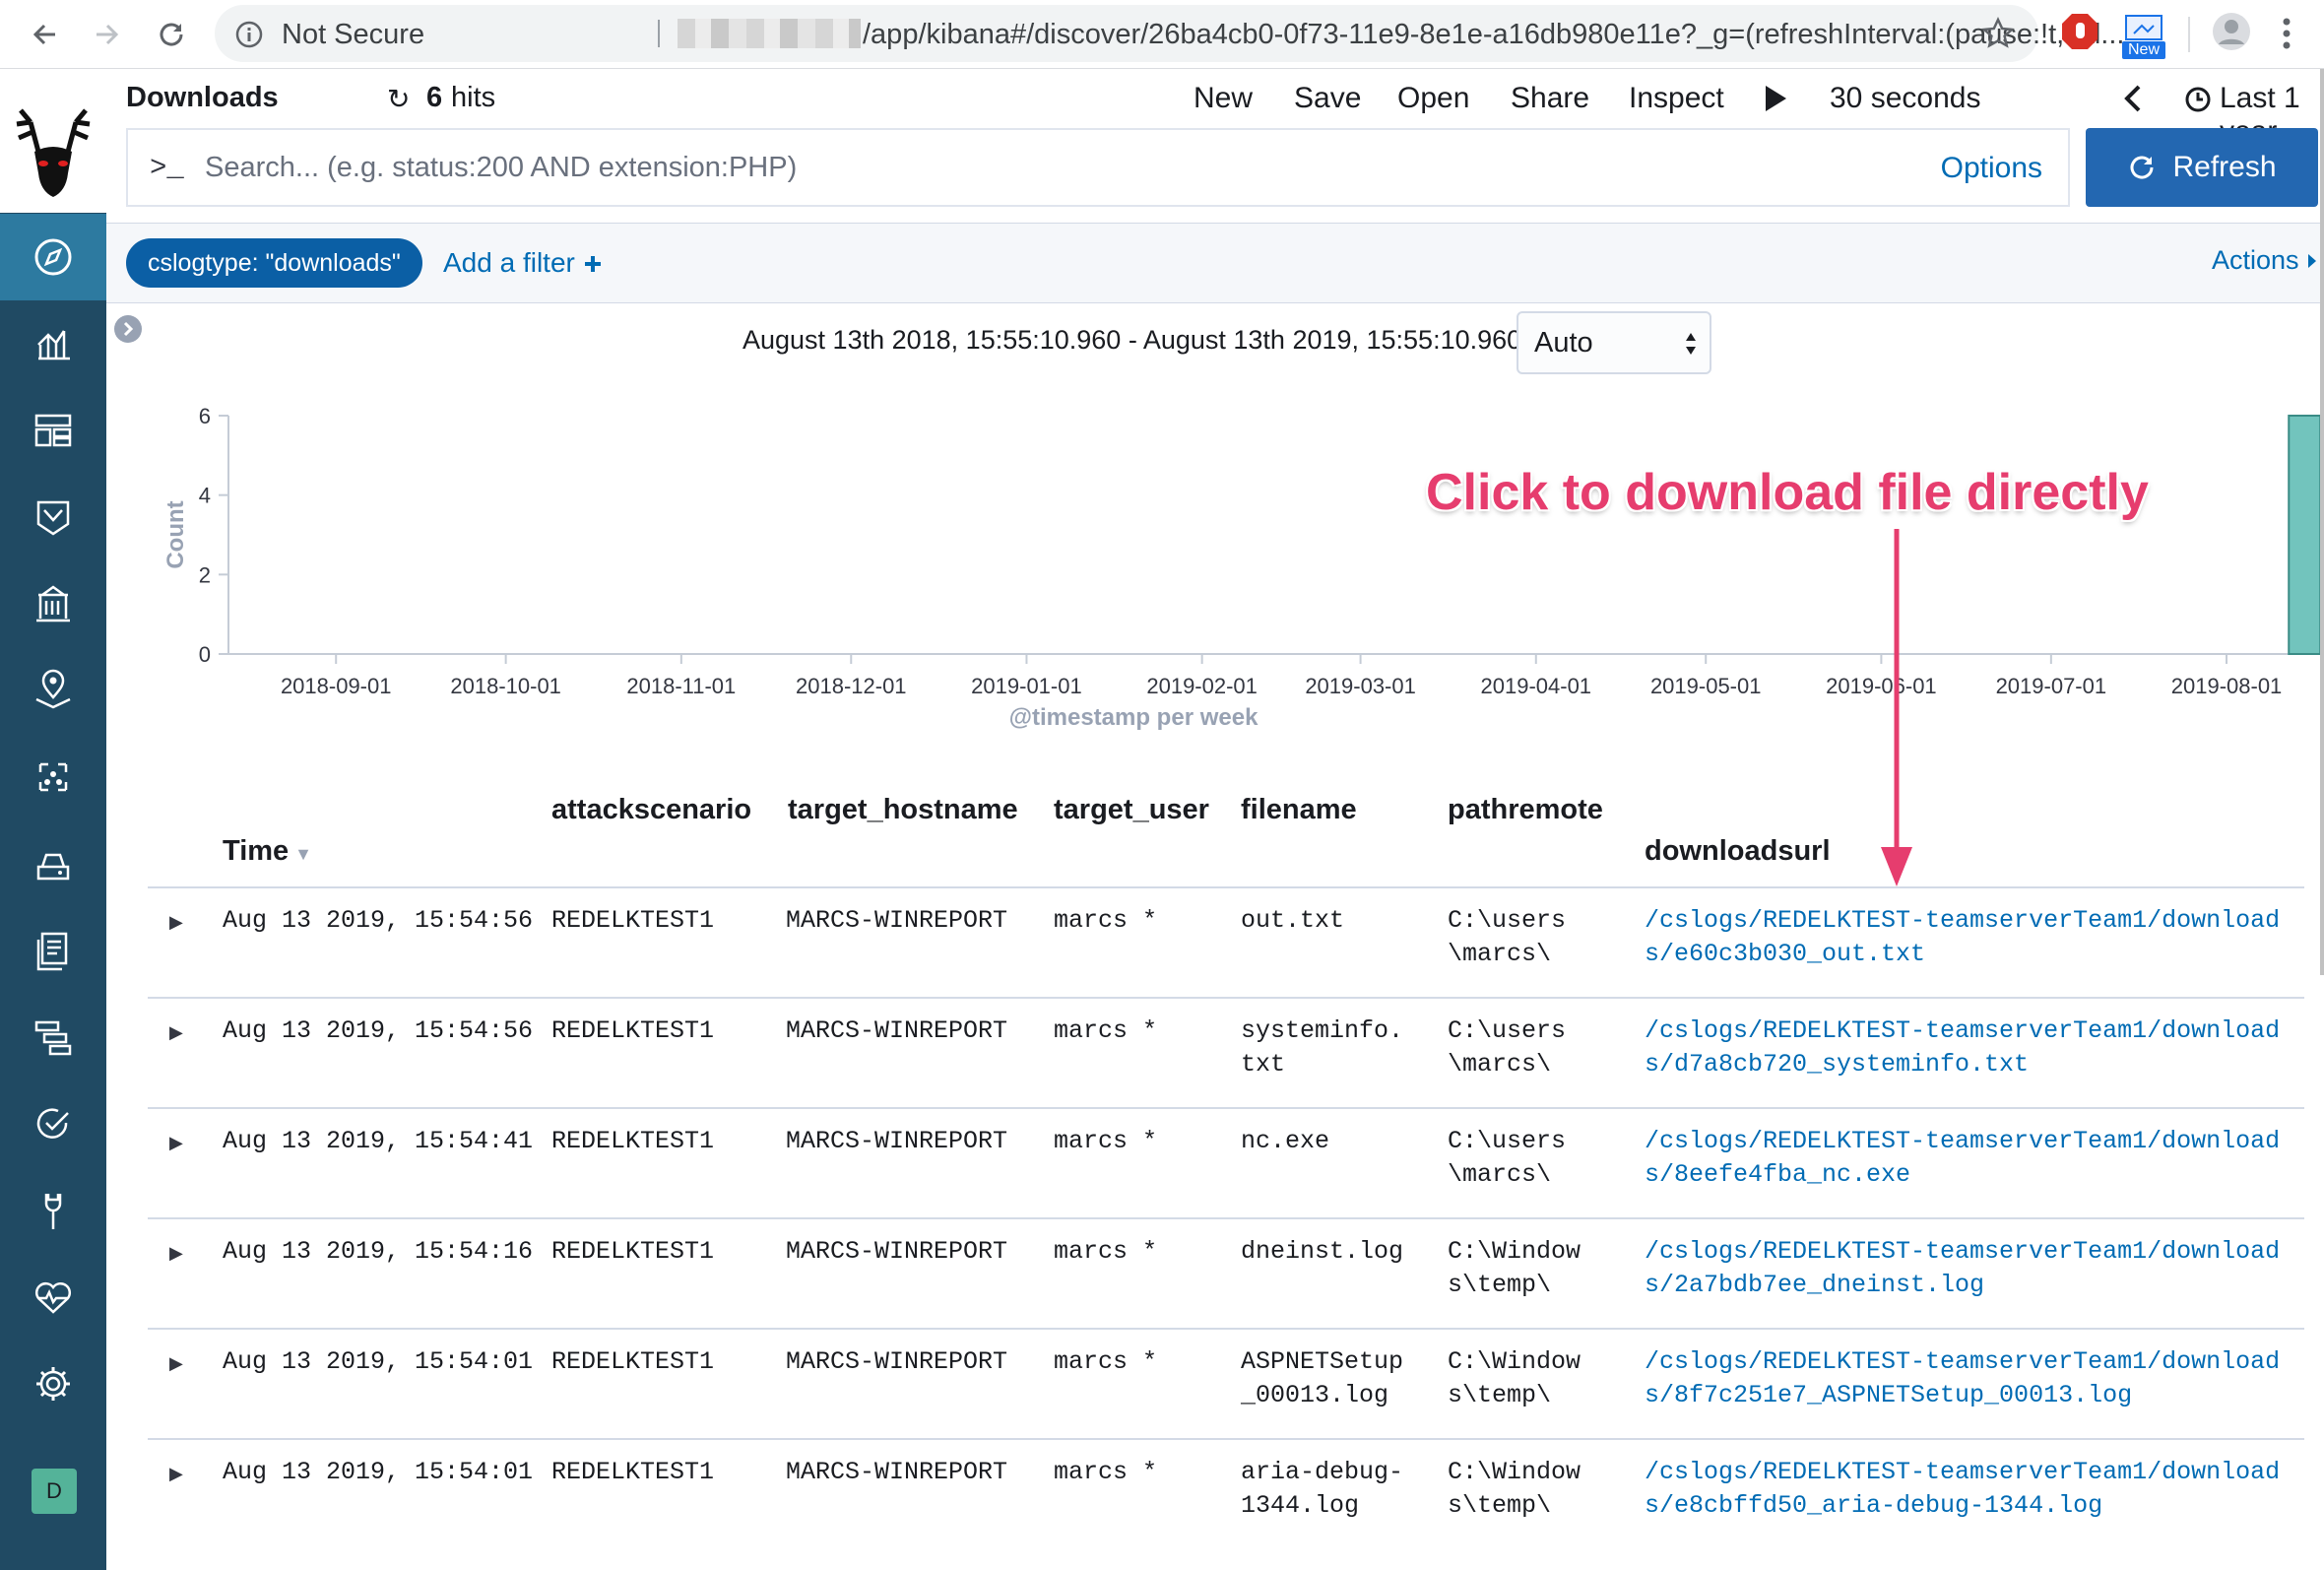  What do you see at coordinates (506, 686) in the screenshot?
I see `x-tick-label: 2018-10-01` at bounding box center [506, 686].